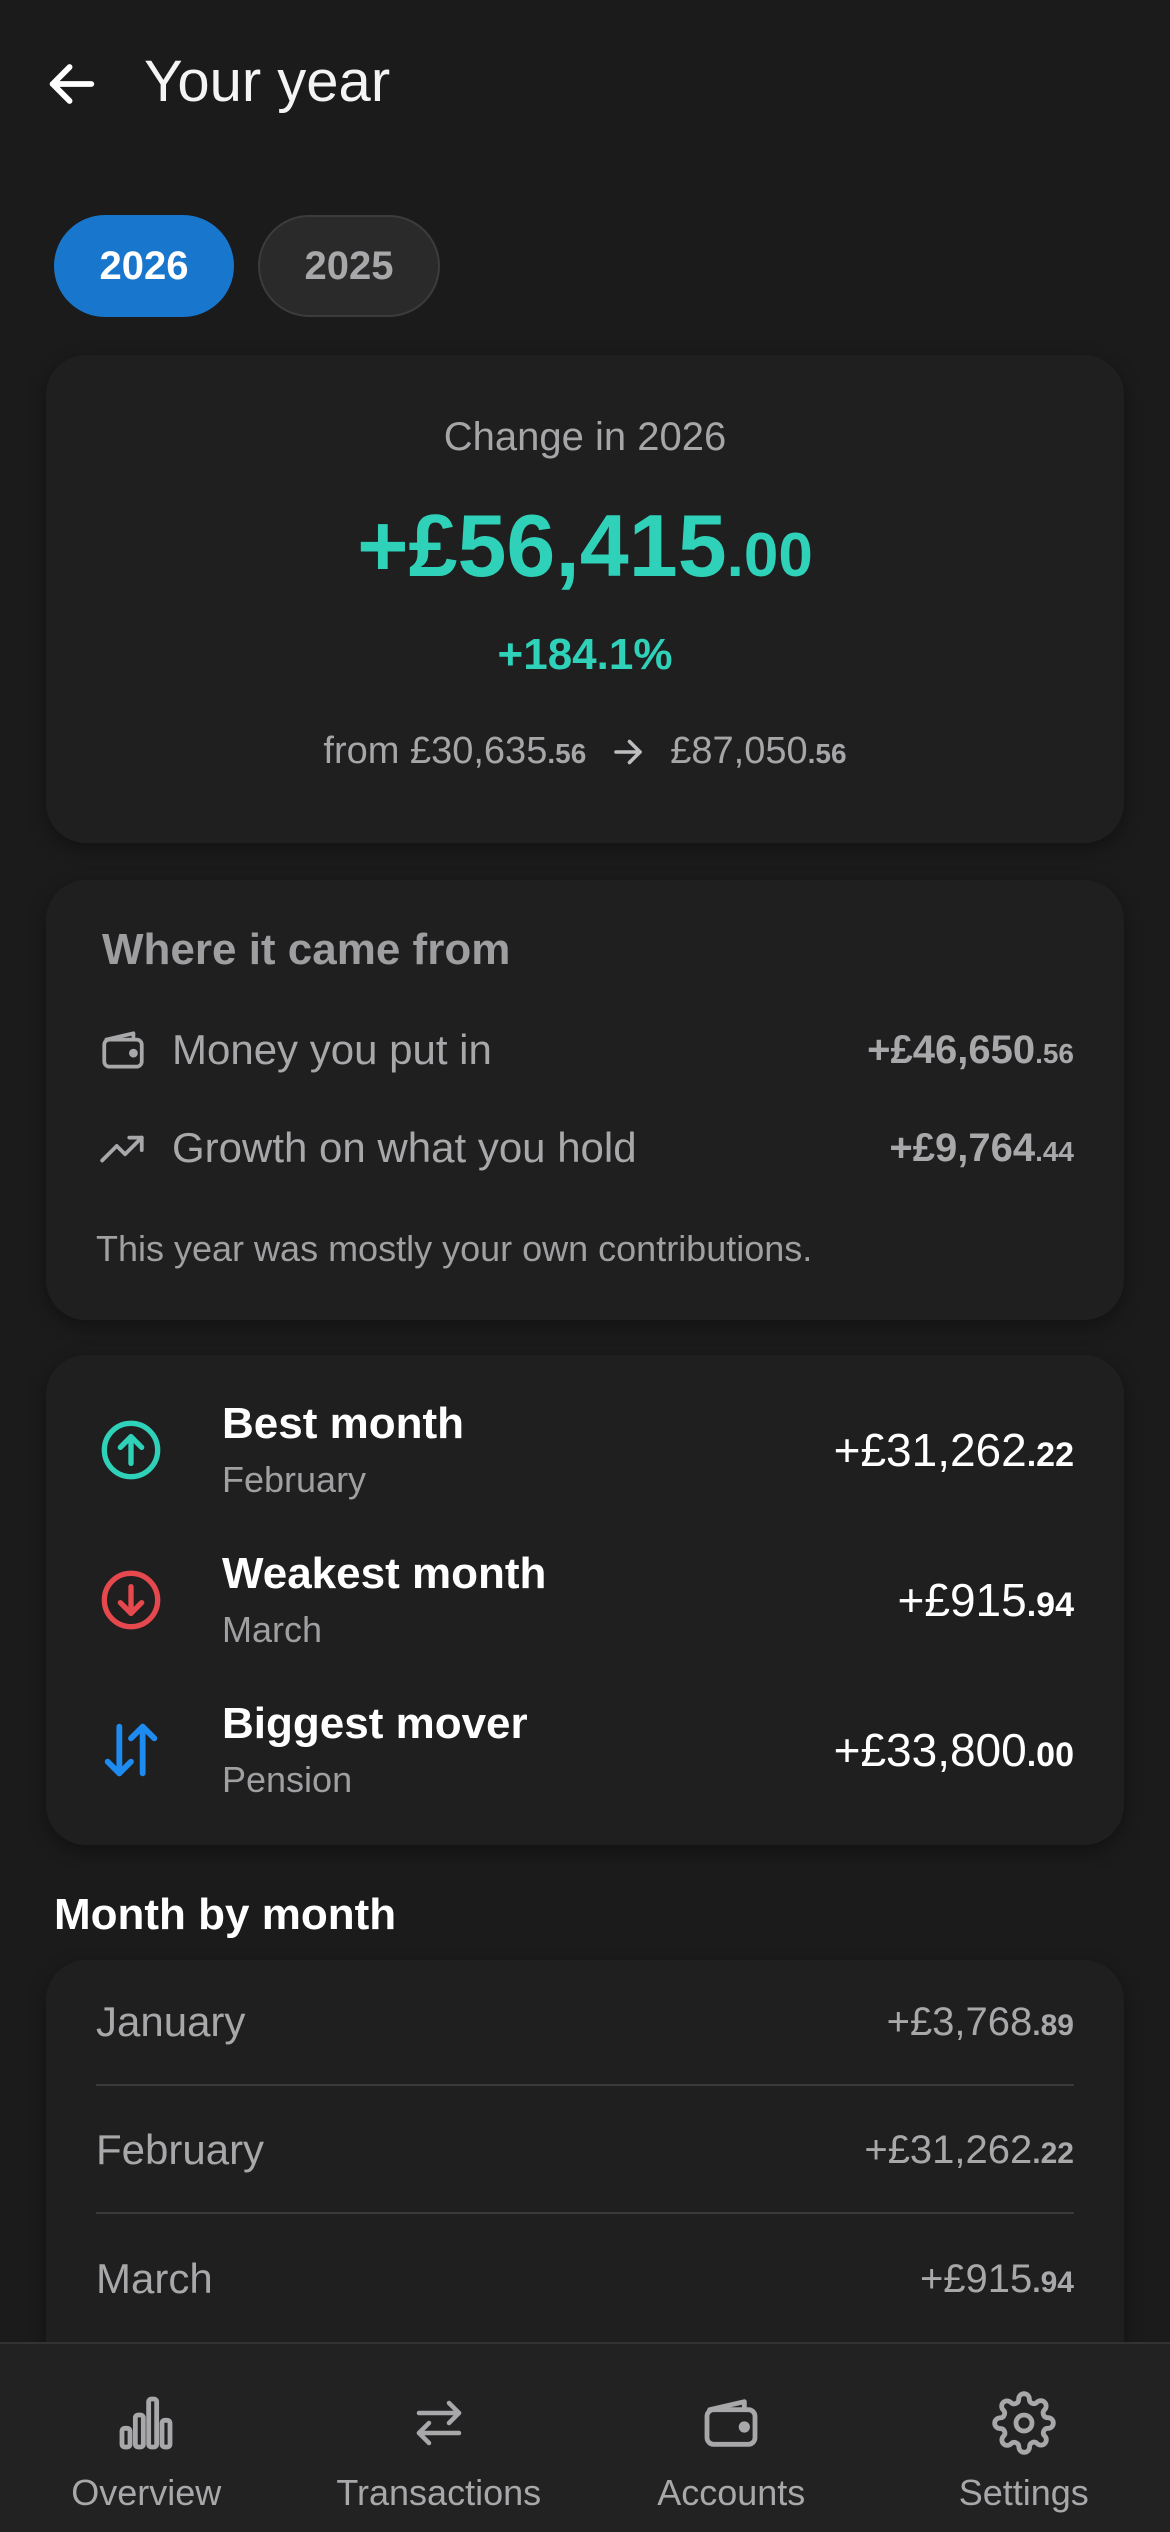  I want to click on weakest-month-amount: +£915.94, so click(986, 1600).